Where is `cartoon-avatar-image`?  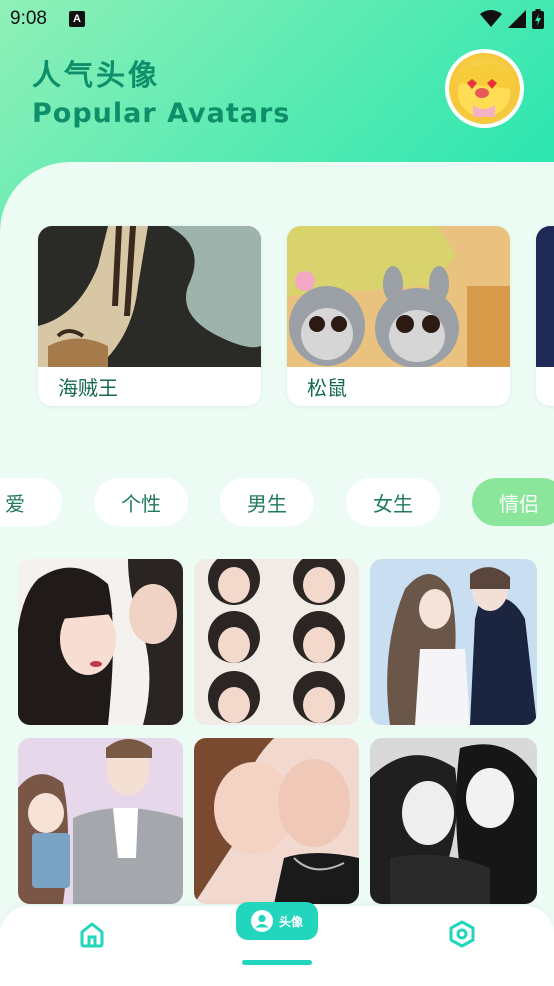
cartoon-avatar-image is located at coordinates (484, 88).